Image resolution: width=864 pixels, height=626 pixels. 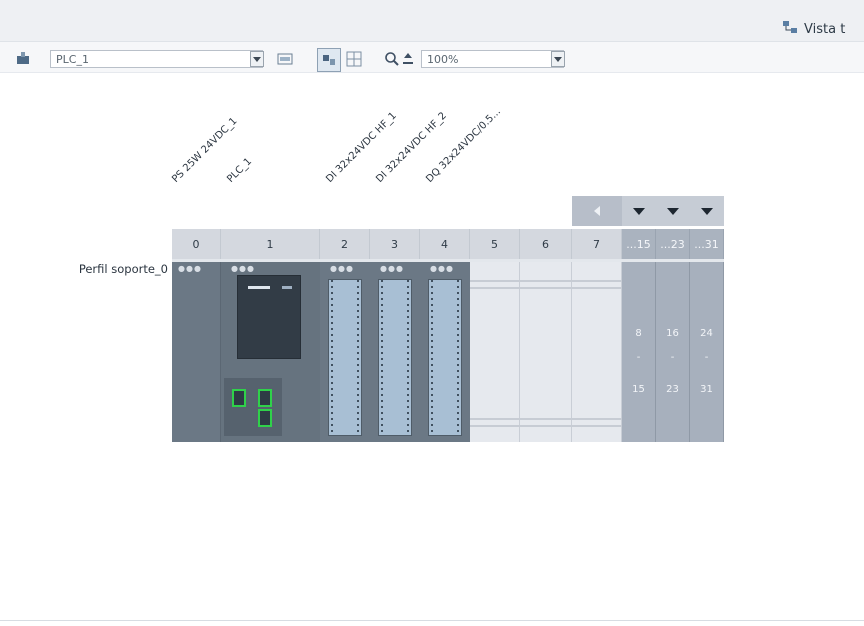 What do you see at coordinates (196, 352) in the screenshot?
I see `module-power-supply: ●●●` at bounding box center [196, 352].